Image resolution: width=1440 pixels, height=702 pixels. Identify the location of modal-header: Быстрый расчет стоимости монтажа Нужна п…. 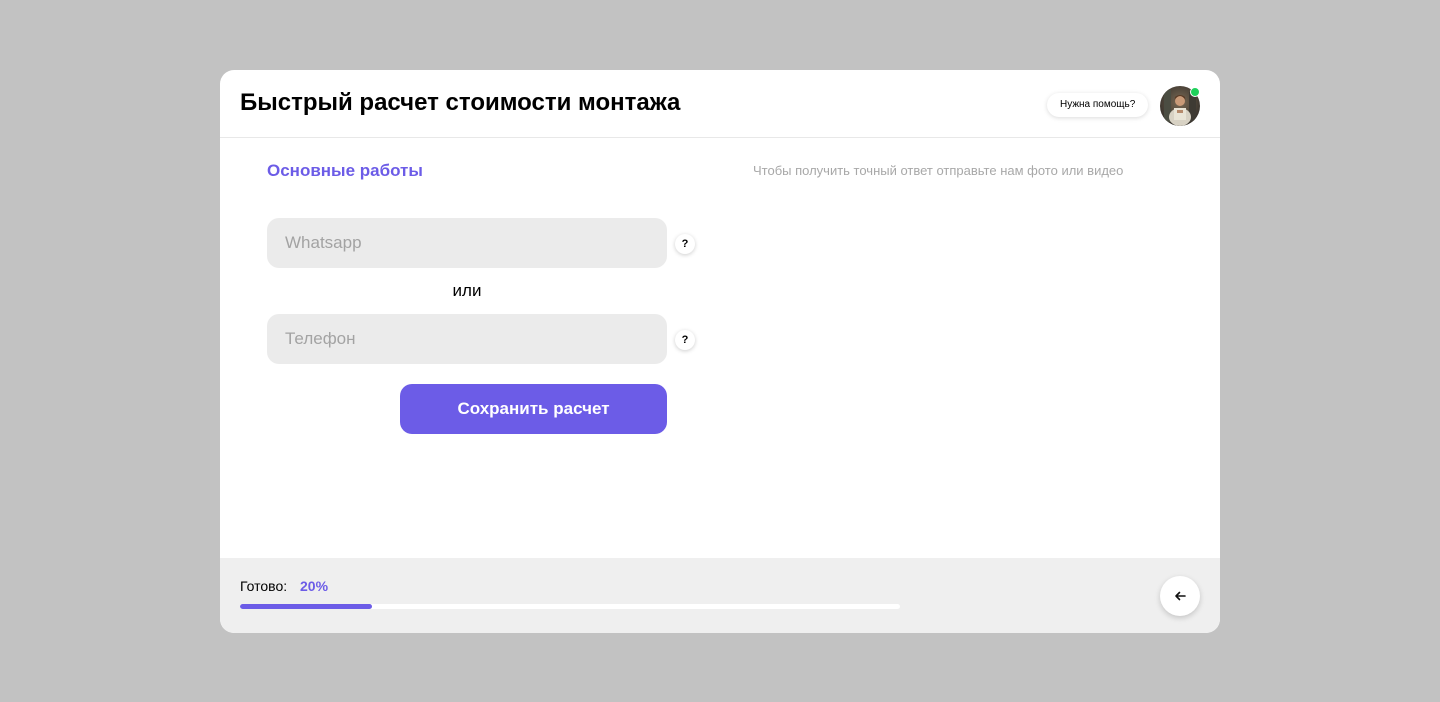
(720, 104).